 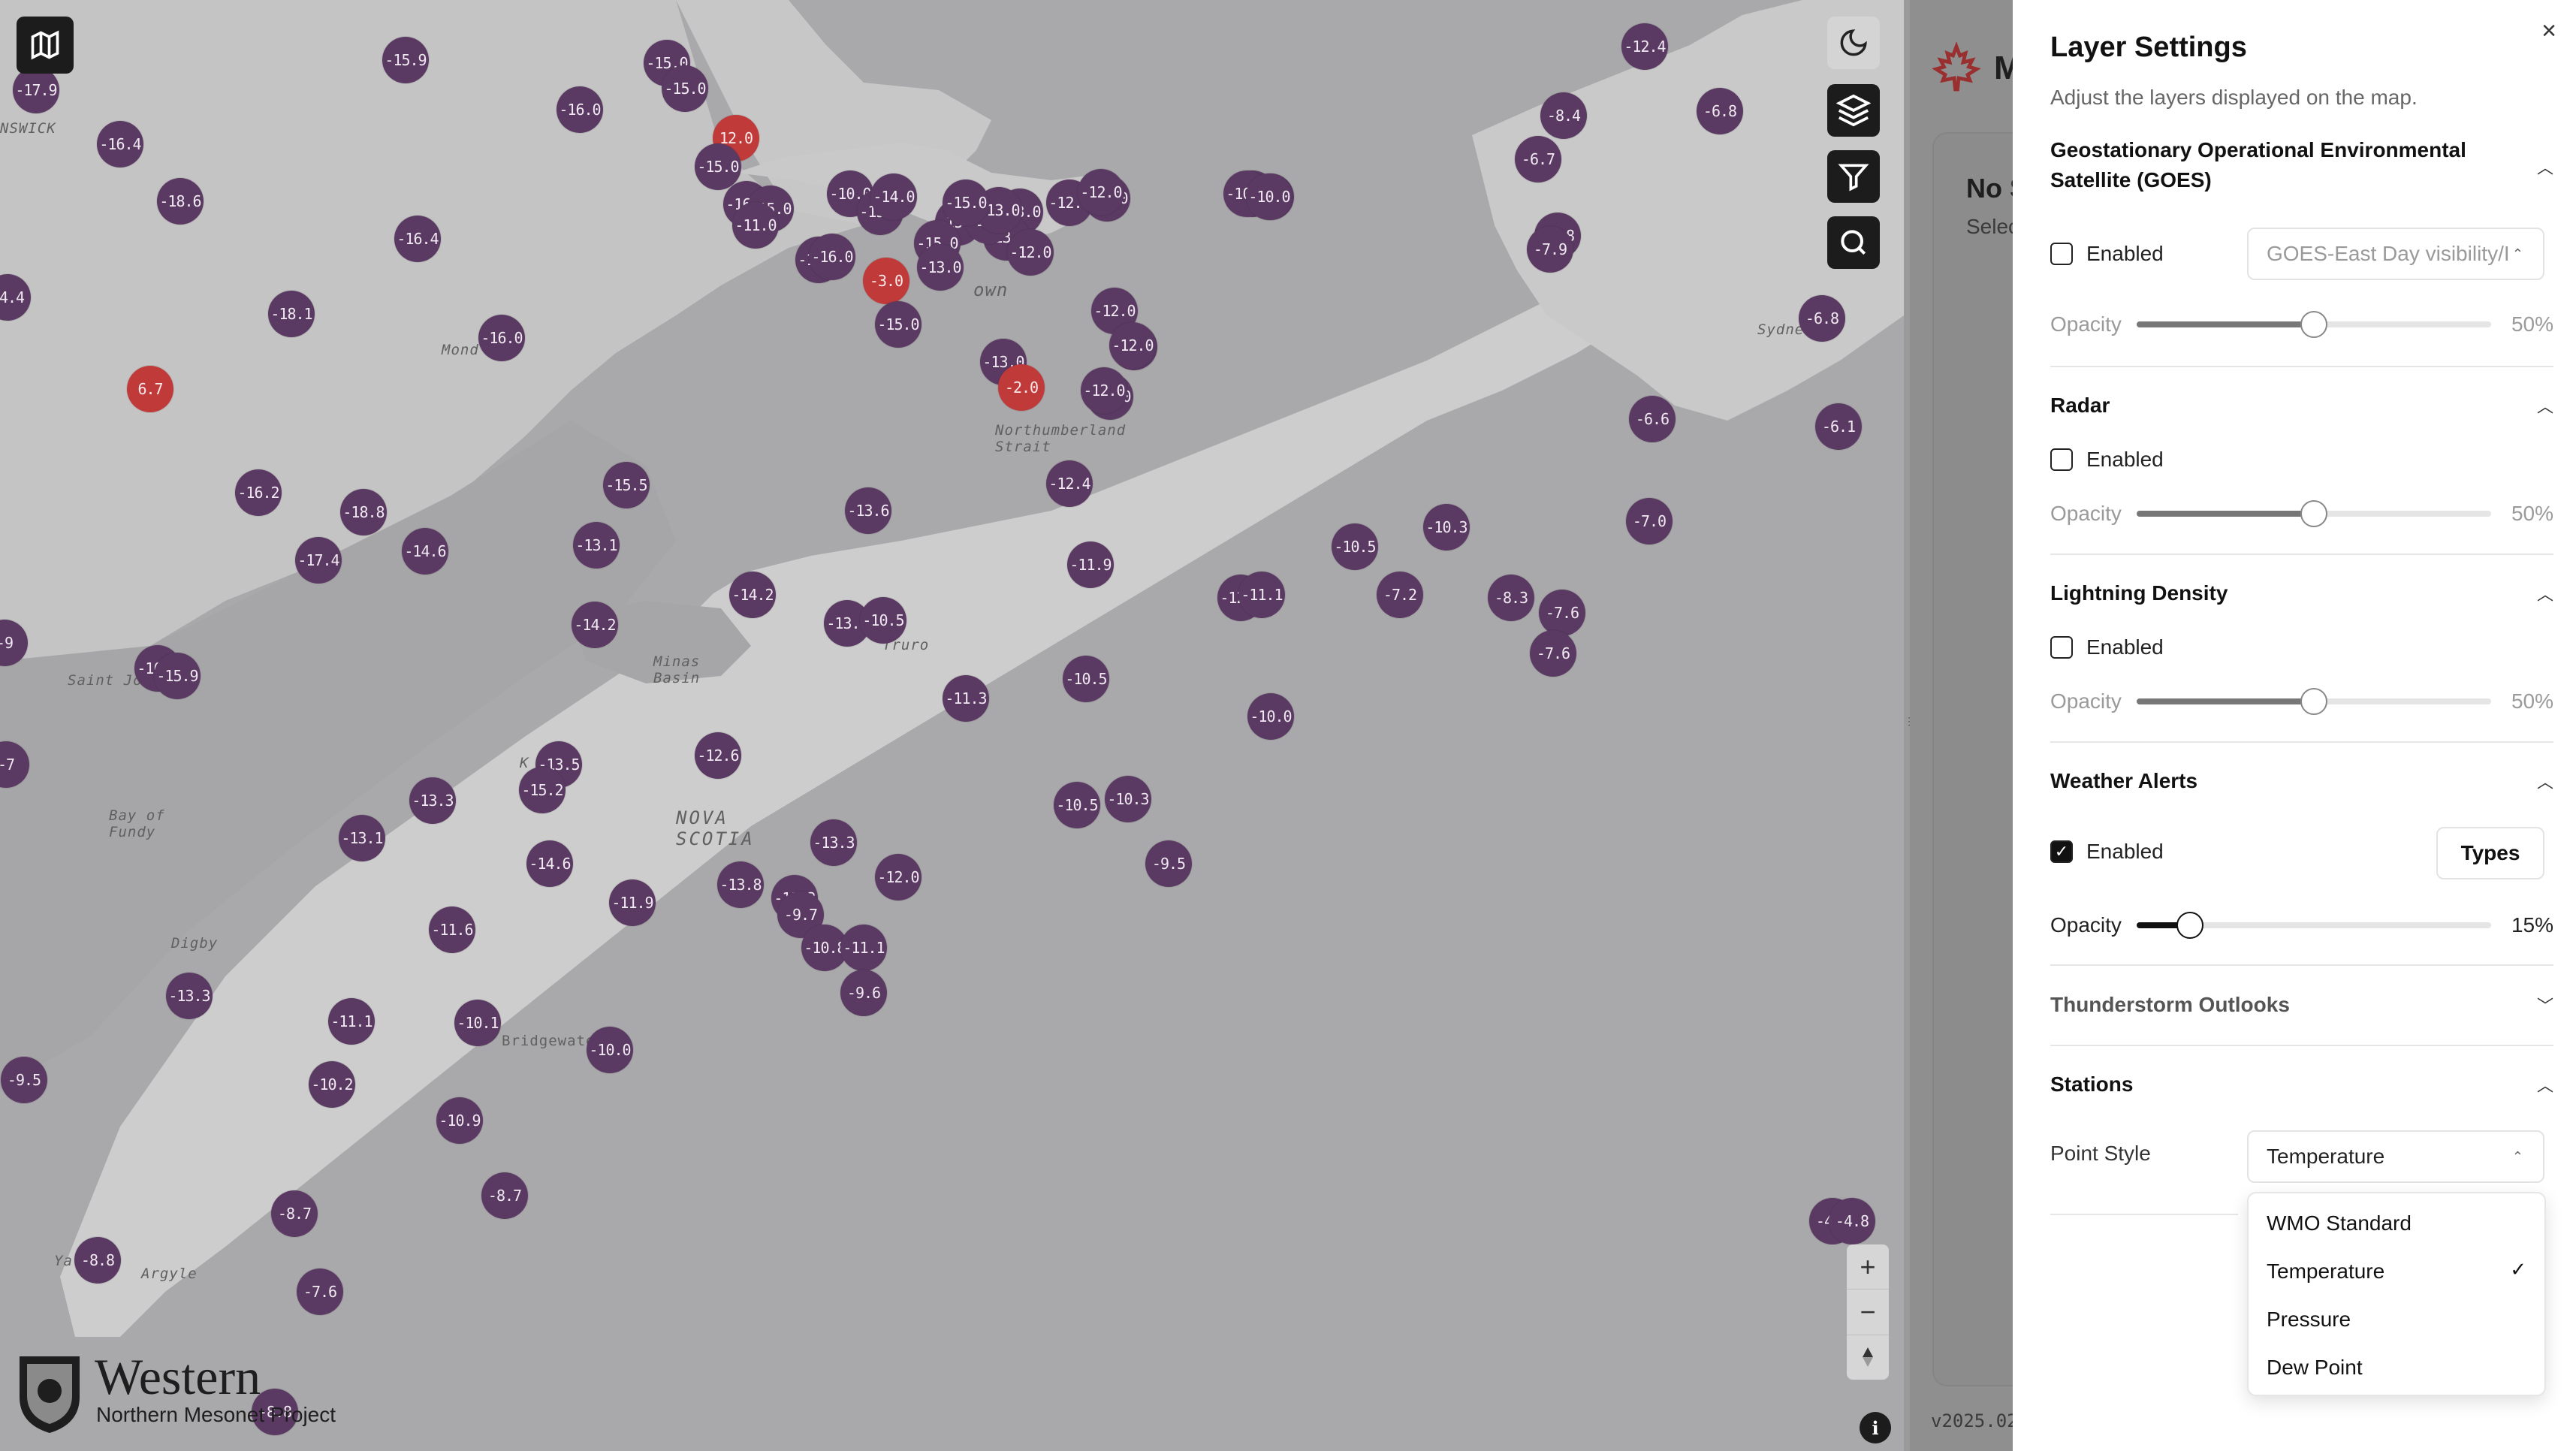 I want to click on station-marker: -15.9, so click(x=177, y=676).